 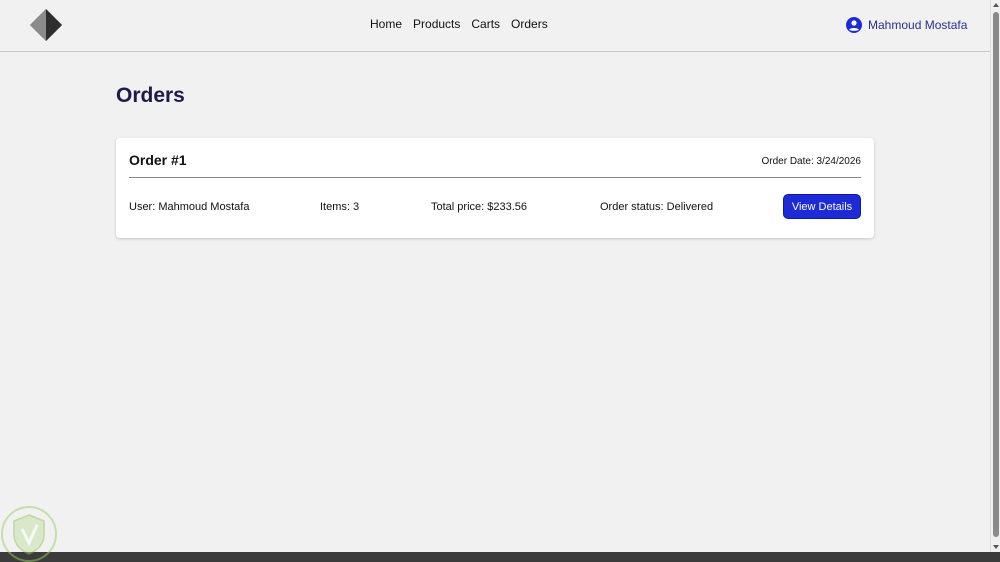 What do you see at coordinates (996, 5) in the screenshot?
I see `scroll-up-arrow-icon` at bounding box center [996, 5].